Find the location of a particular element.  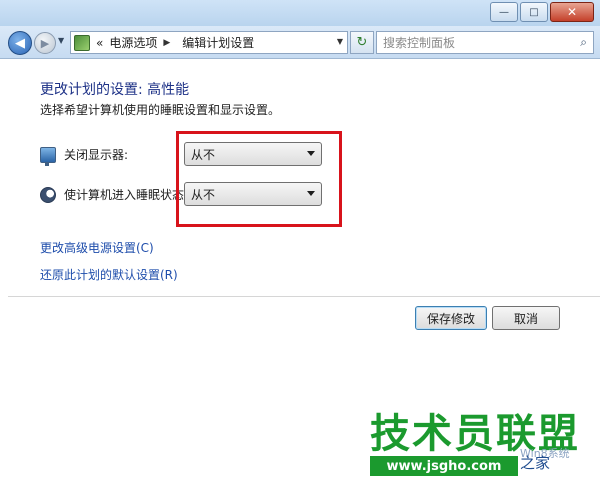

divider is located at coordinates (304, 296).